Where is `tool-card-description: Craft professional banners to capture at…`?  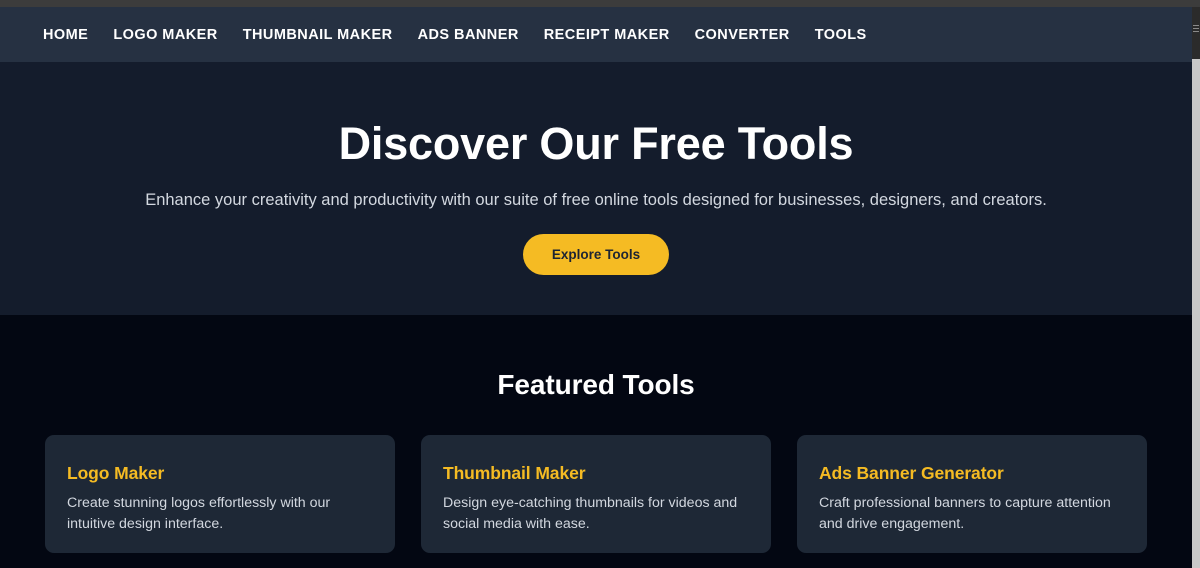
tool-card-description: Craft professional banners to capture at… is located at coordinates (965, 514).